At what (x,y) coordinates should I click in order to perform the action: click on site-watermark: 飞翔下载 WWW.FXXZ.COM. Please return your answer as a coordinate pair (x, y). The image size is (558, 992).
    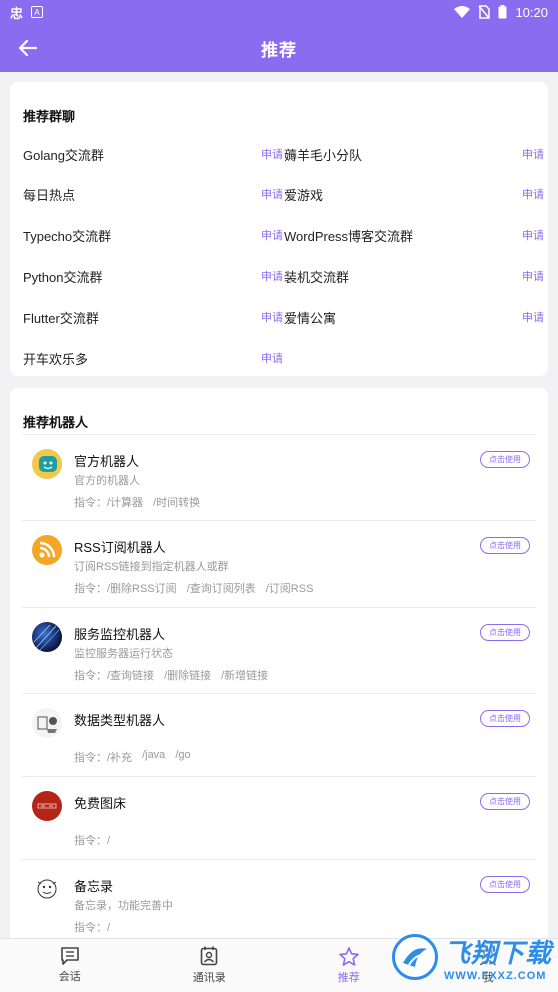
    Looking at the image, I should click on (473, 957).